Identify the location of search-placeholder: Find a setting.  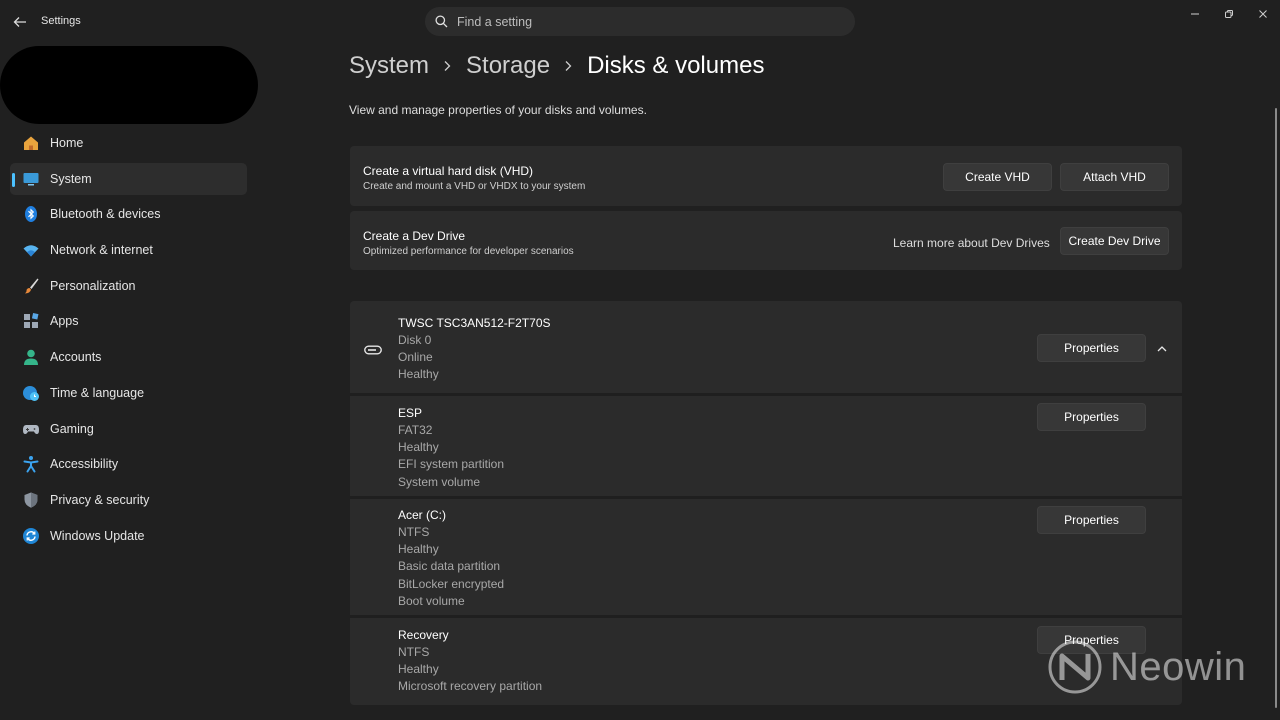
(495, 21).